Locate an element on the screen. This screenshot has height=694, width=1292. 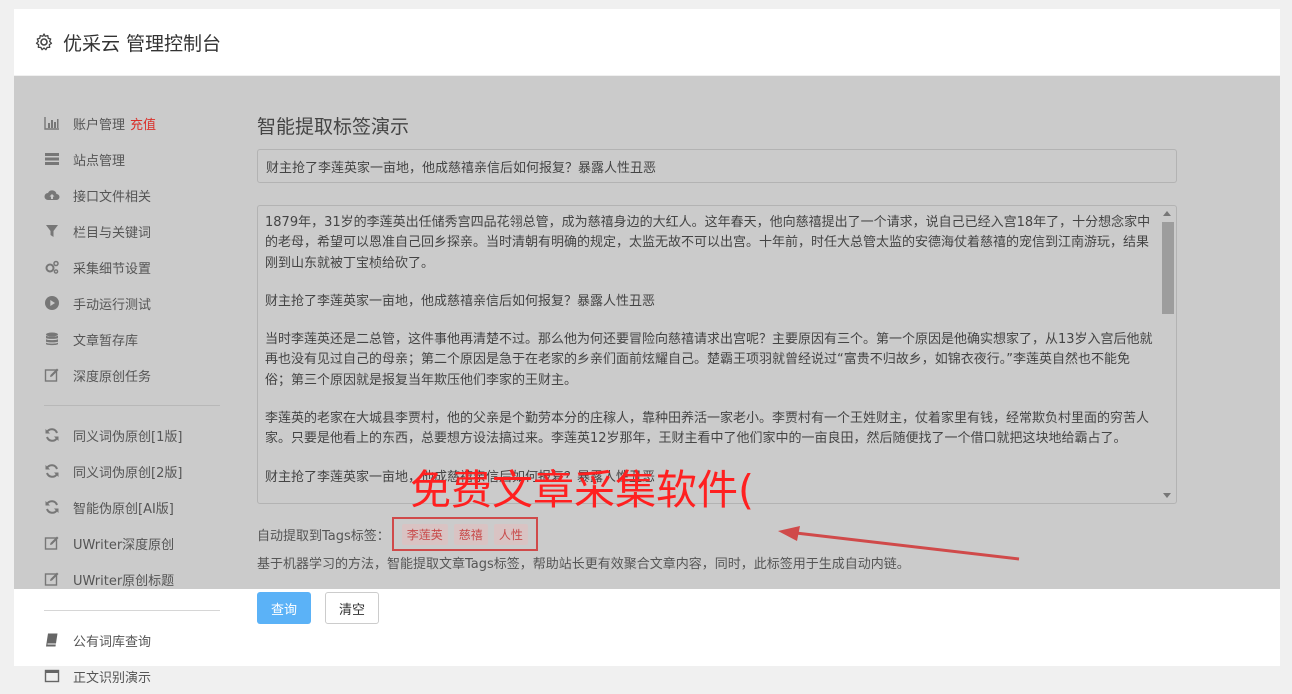
sidebar-item-article-store: 文章暂存库 is located at coordinates (135, 339).